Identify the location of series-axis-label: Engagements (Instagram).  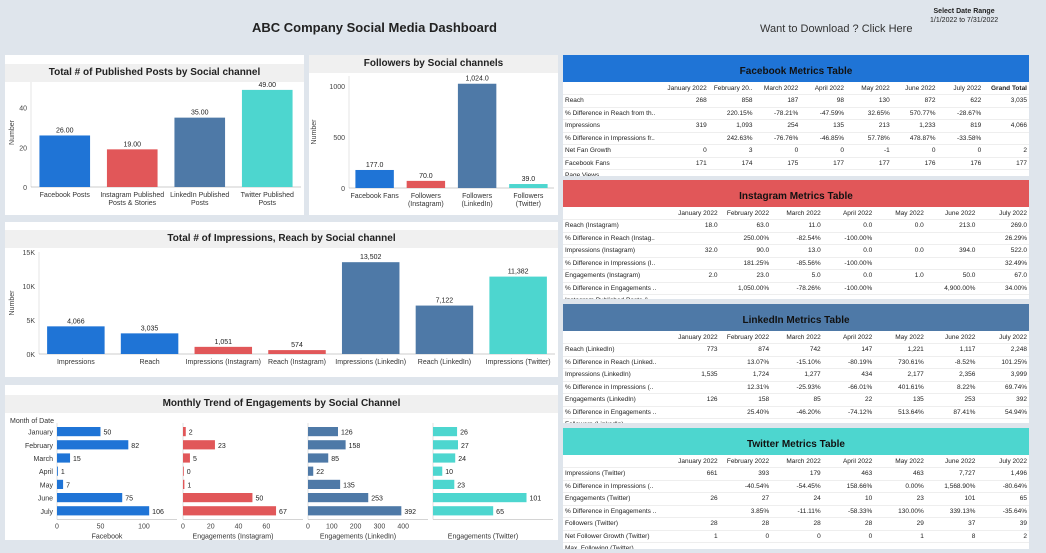
(233, 536).